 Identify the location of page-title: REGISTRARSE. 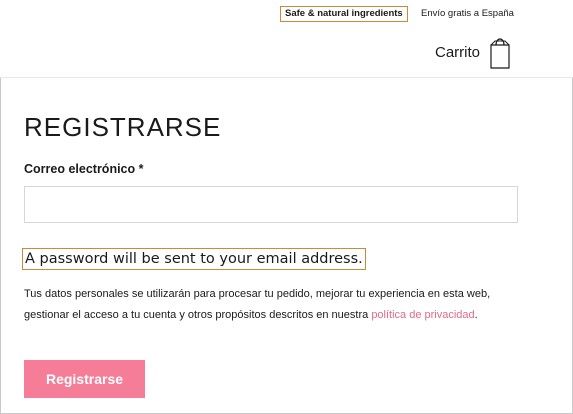
(123, 127).